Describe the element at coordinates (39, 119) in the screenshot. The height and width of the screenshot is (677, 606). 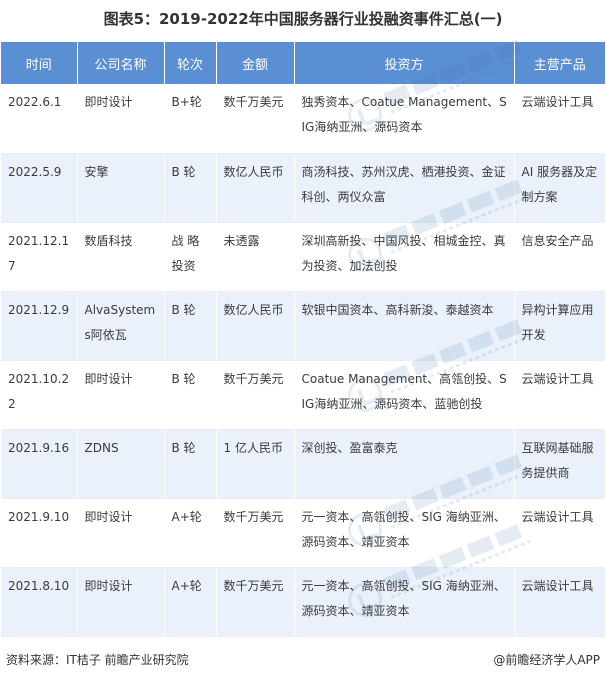
I see `cell-date: 2022.6.1` at that location.